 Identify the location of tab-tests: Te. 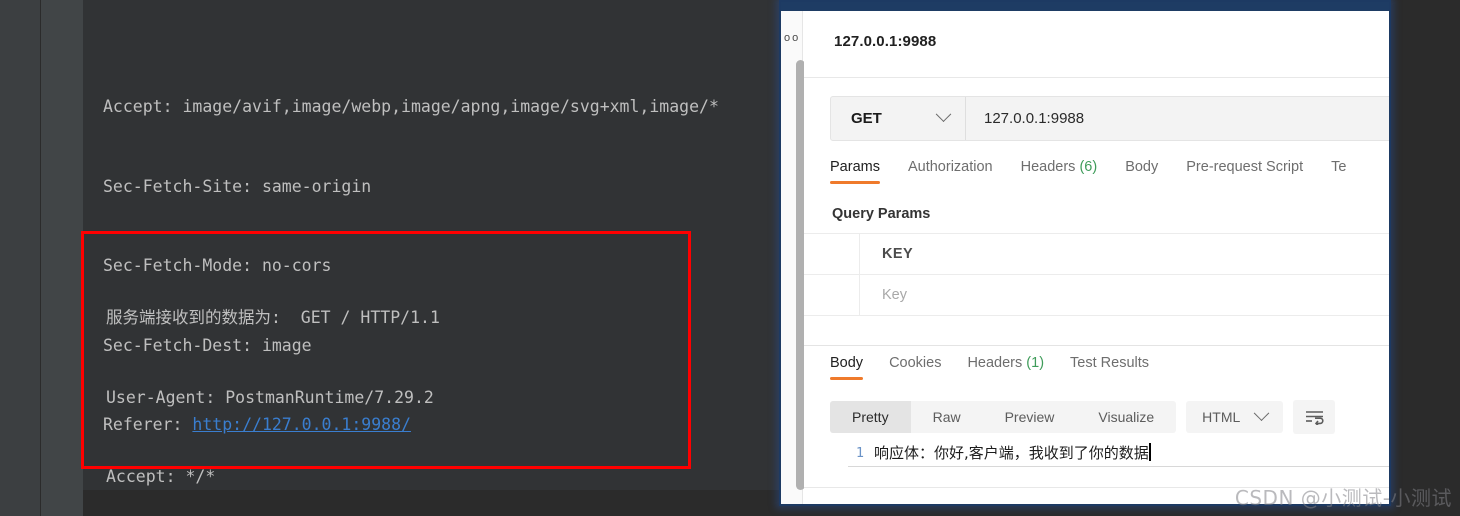
(1338, 171).